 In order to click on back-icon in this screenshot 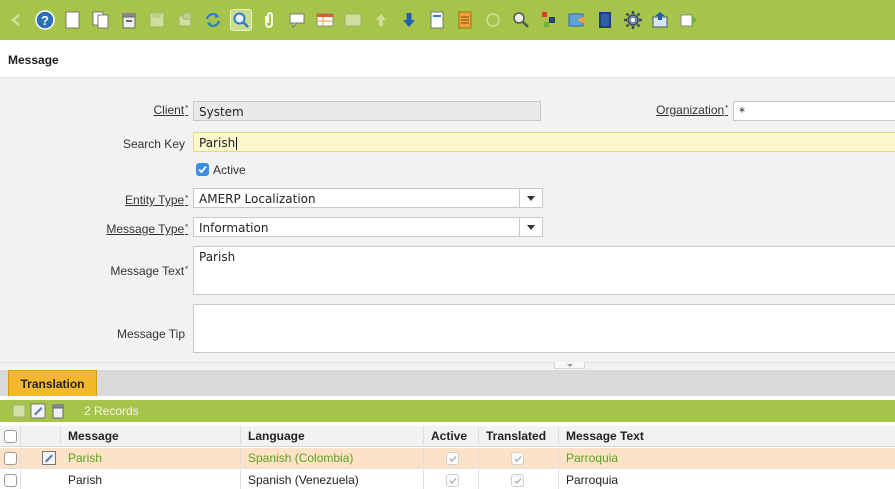, I will do `click(17, 20)`.